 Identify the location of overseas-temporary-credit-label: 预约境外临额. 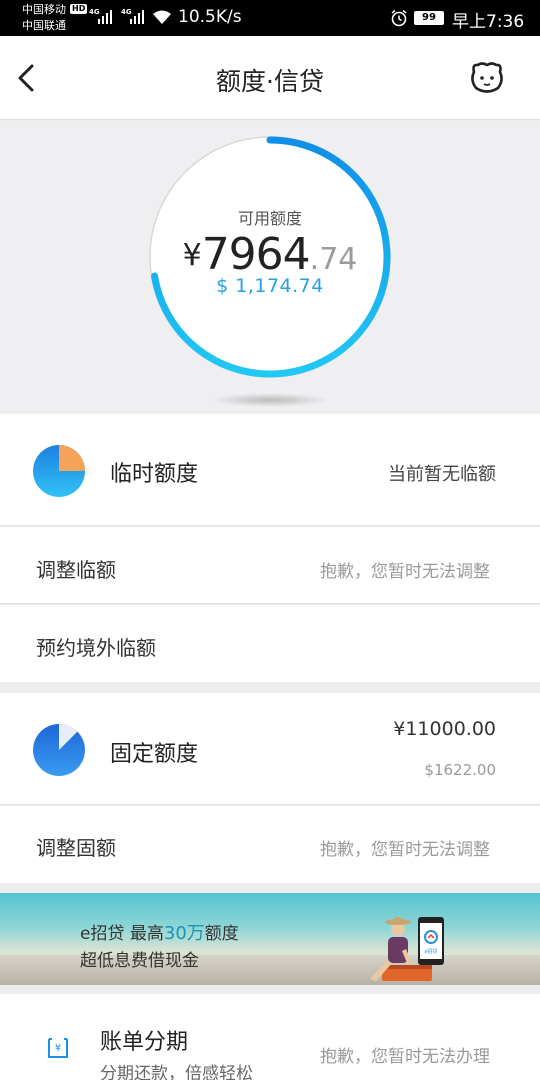
(96, 648).